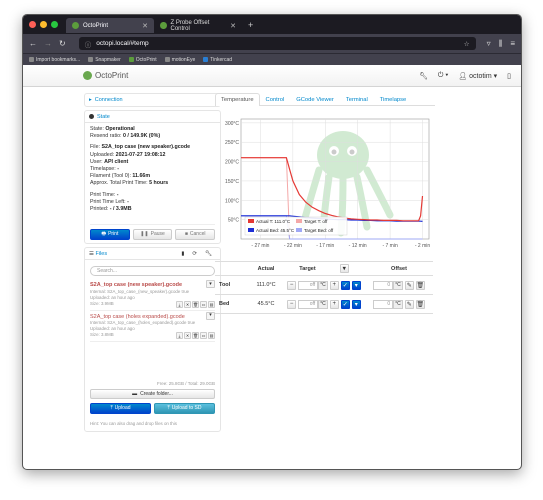  Describe the element at coordinates (275, 99) in the screenshot. I see `tab-control: Control` at that location.